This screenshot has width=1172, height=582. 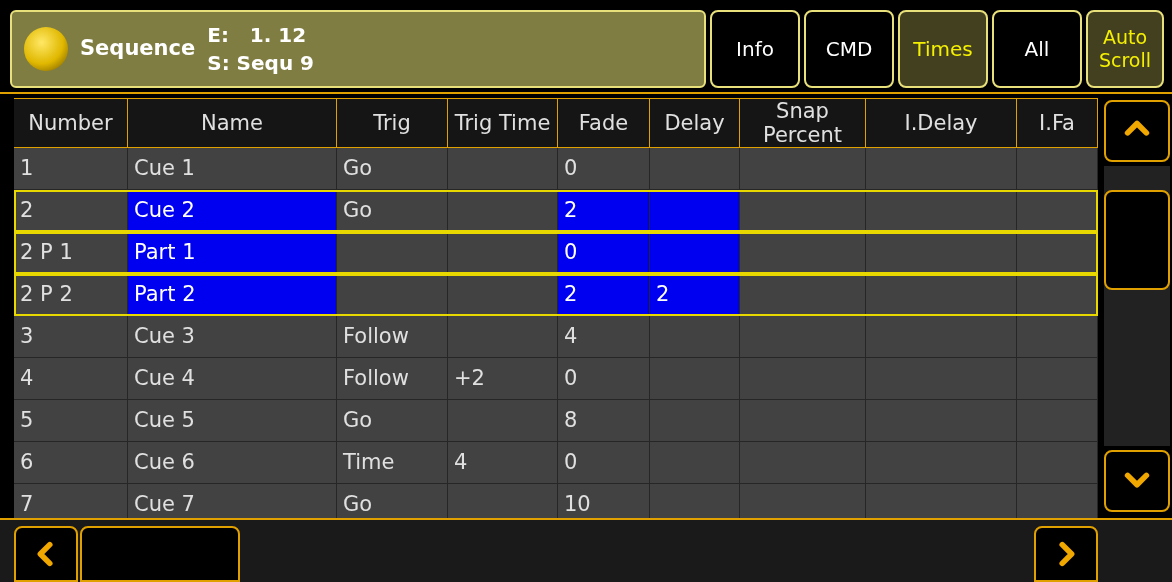 What do you see at coordinates (392, 463) in the screenshot?
I see `table-cell: Time` at bounding box center [392, 463].